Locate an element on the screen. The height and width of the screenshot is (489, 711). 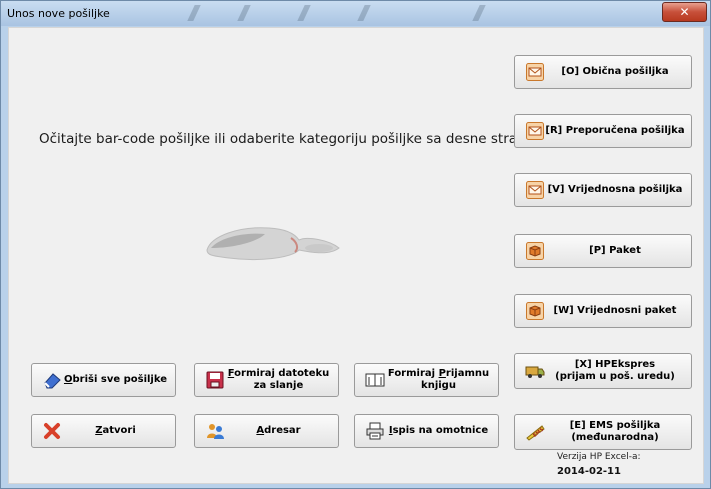
hpekspres-button: [X] HPEkspres (prijam u poš. uredu) is located at coordinates (603, 371).